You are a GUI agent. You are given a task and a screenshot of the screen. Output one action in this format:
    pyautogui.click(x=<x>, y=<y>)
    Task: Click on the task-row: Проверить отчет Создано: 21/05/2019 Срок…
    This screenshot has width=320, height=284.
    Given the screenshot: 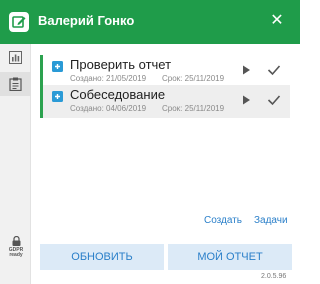 What is the action you would take?
    pyautogui.click(x=165, y=71)
    